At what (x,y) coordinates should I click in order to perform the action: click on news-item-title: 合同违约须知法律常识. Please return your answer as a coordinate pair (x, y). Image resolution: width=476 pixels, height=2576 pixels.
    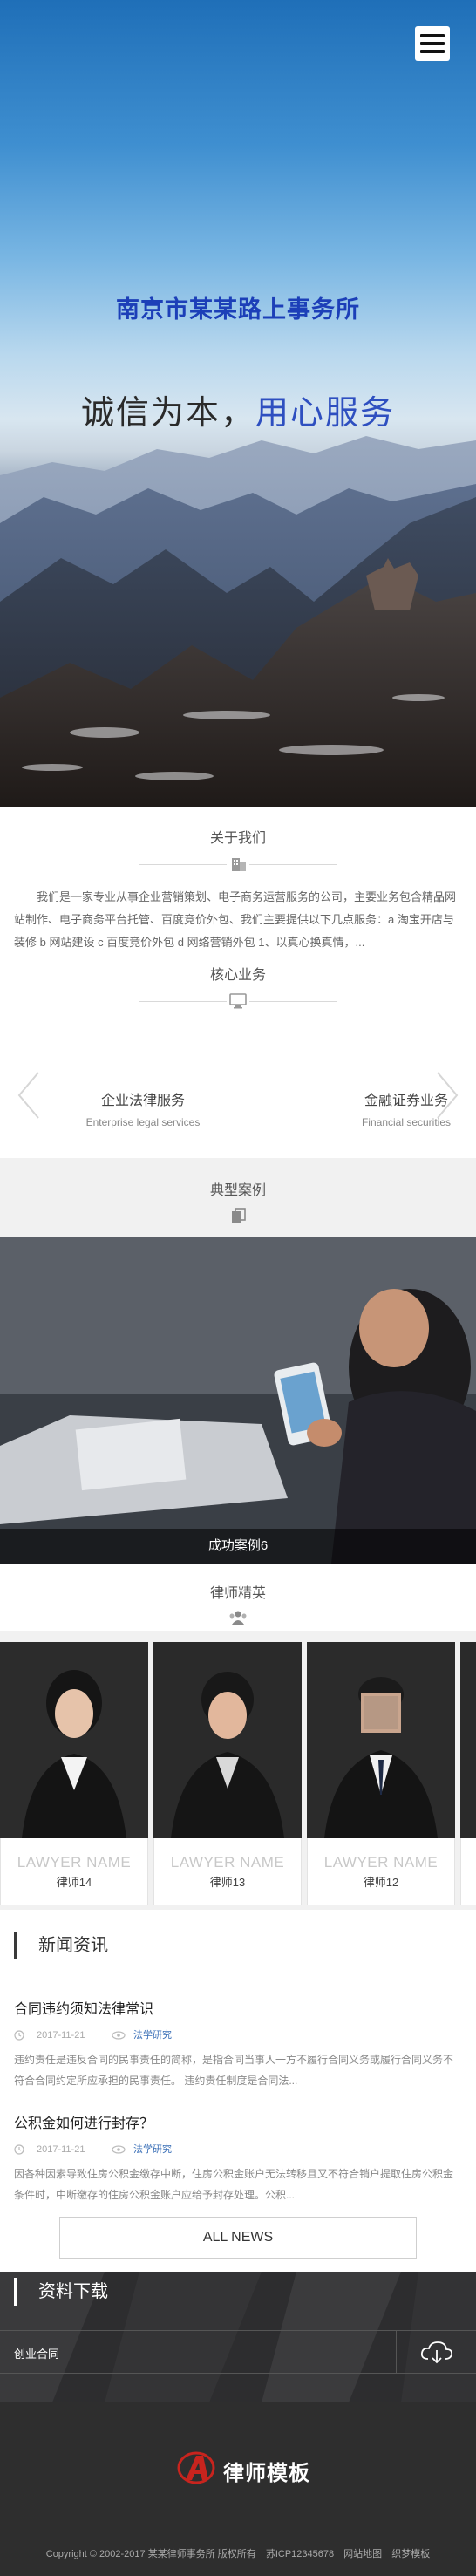
    Looking at the image, I should click on (238, 2008).